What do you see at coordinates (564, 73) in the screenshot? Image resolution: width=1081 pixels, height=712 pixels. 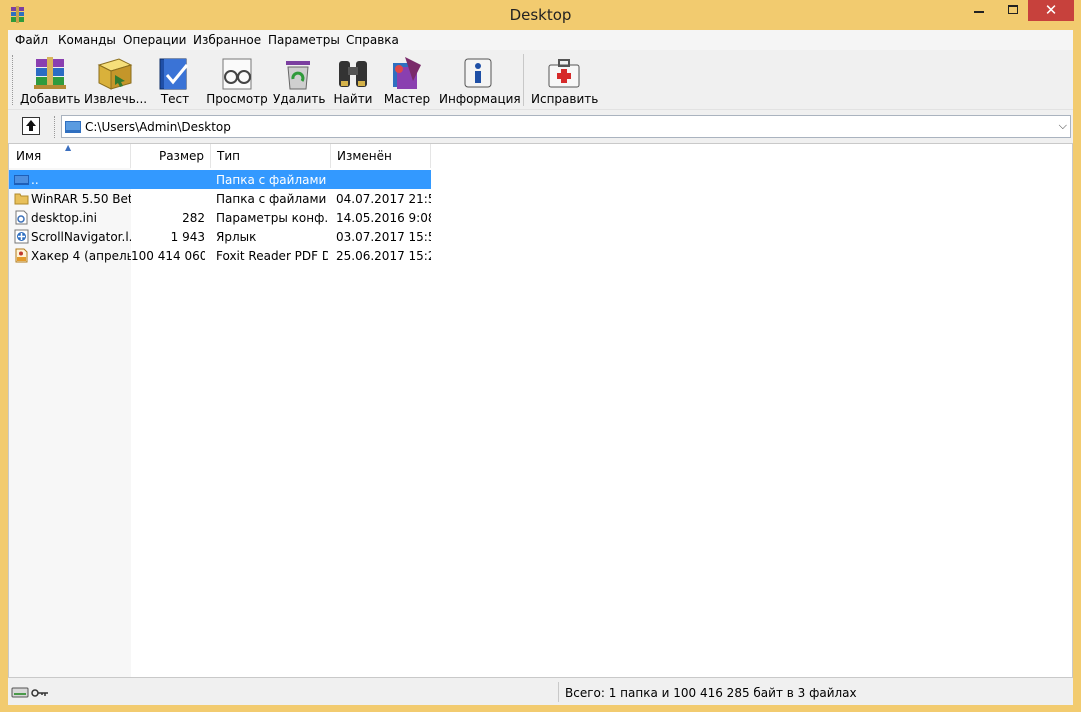 I see `repair-icon` at bounding box center [564, 73].